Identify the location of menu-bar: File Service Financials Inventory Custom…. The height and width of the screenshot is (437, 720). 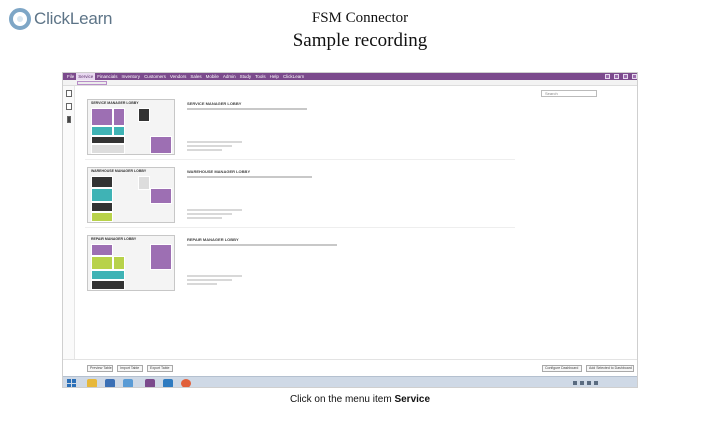
(350, 76).